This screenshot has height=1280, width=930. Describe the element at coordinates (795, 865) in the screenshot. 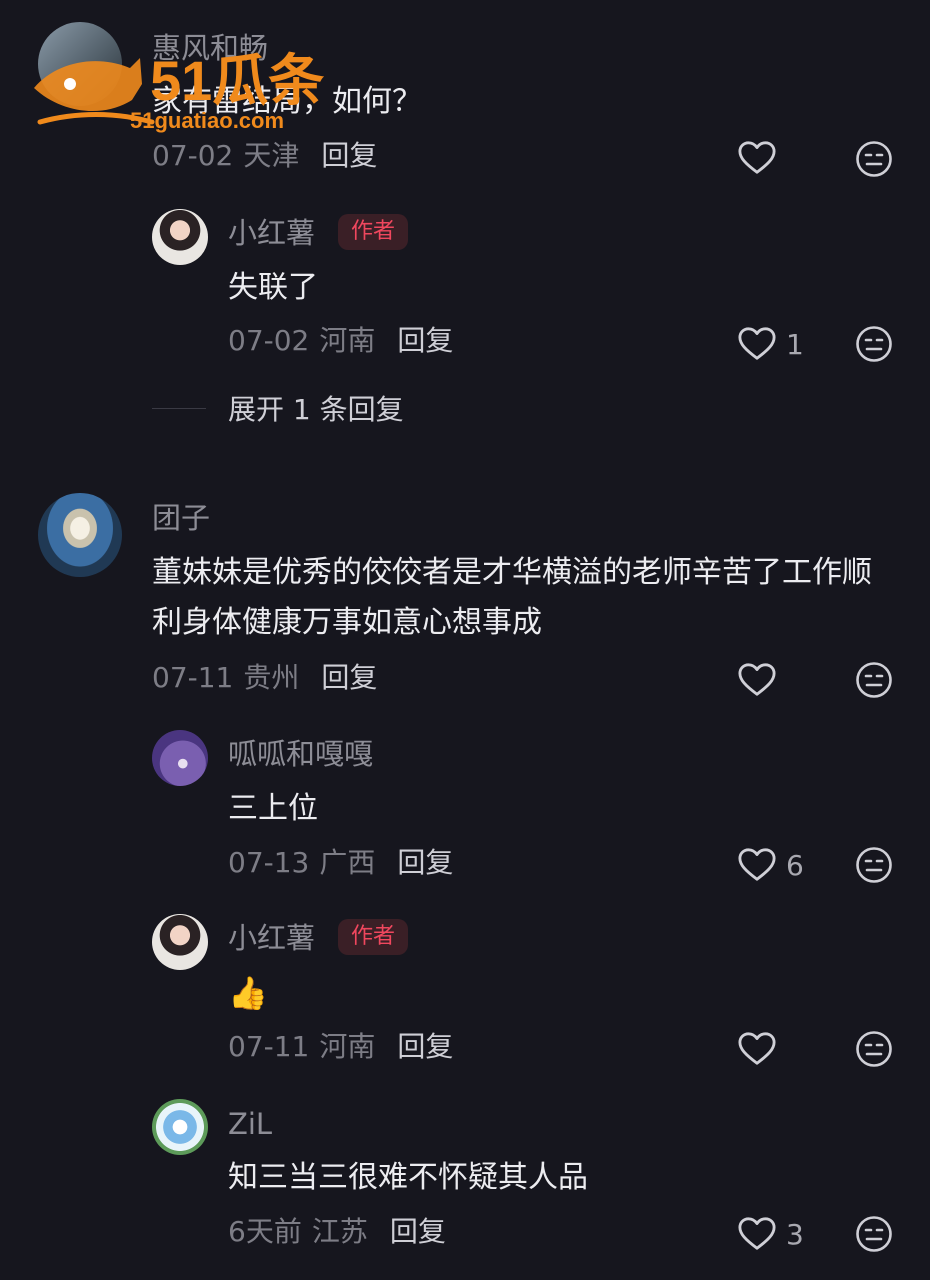

I see `like-count: 6` at that location.